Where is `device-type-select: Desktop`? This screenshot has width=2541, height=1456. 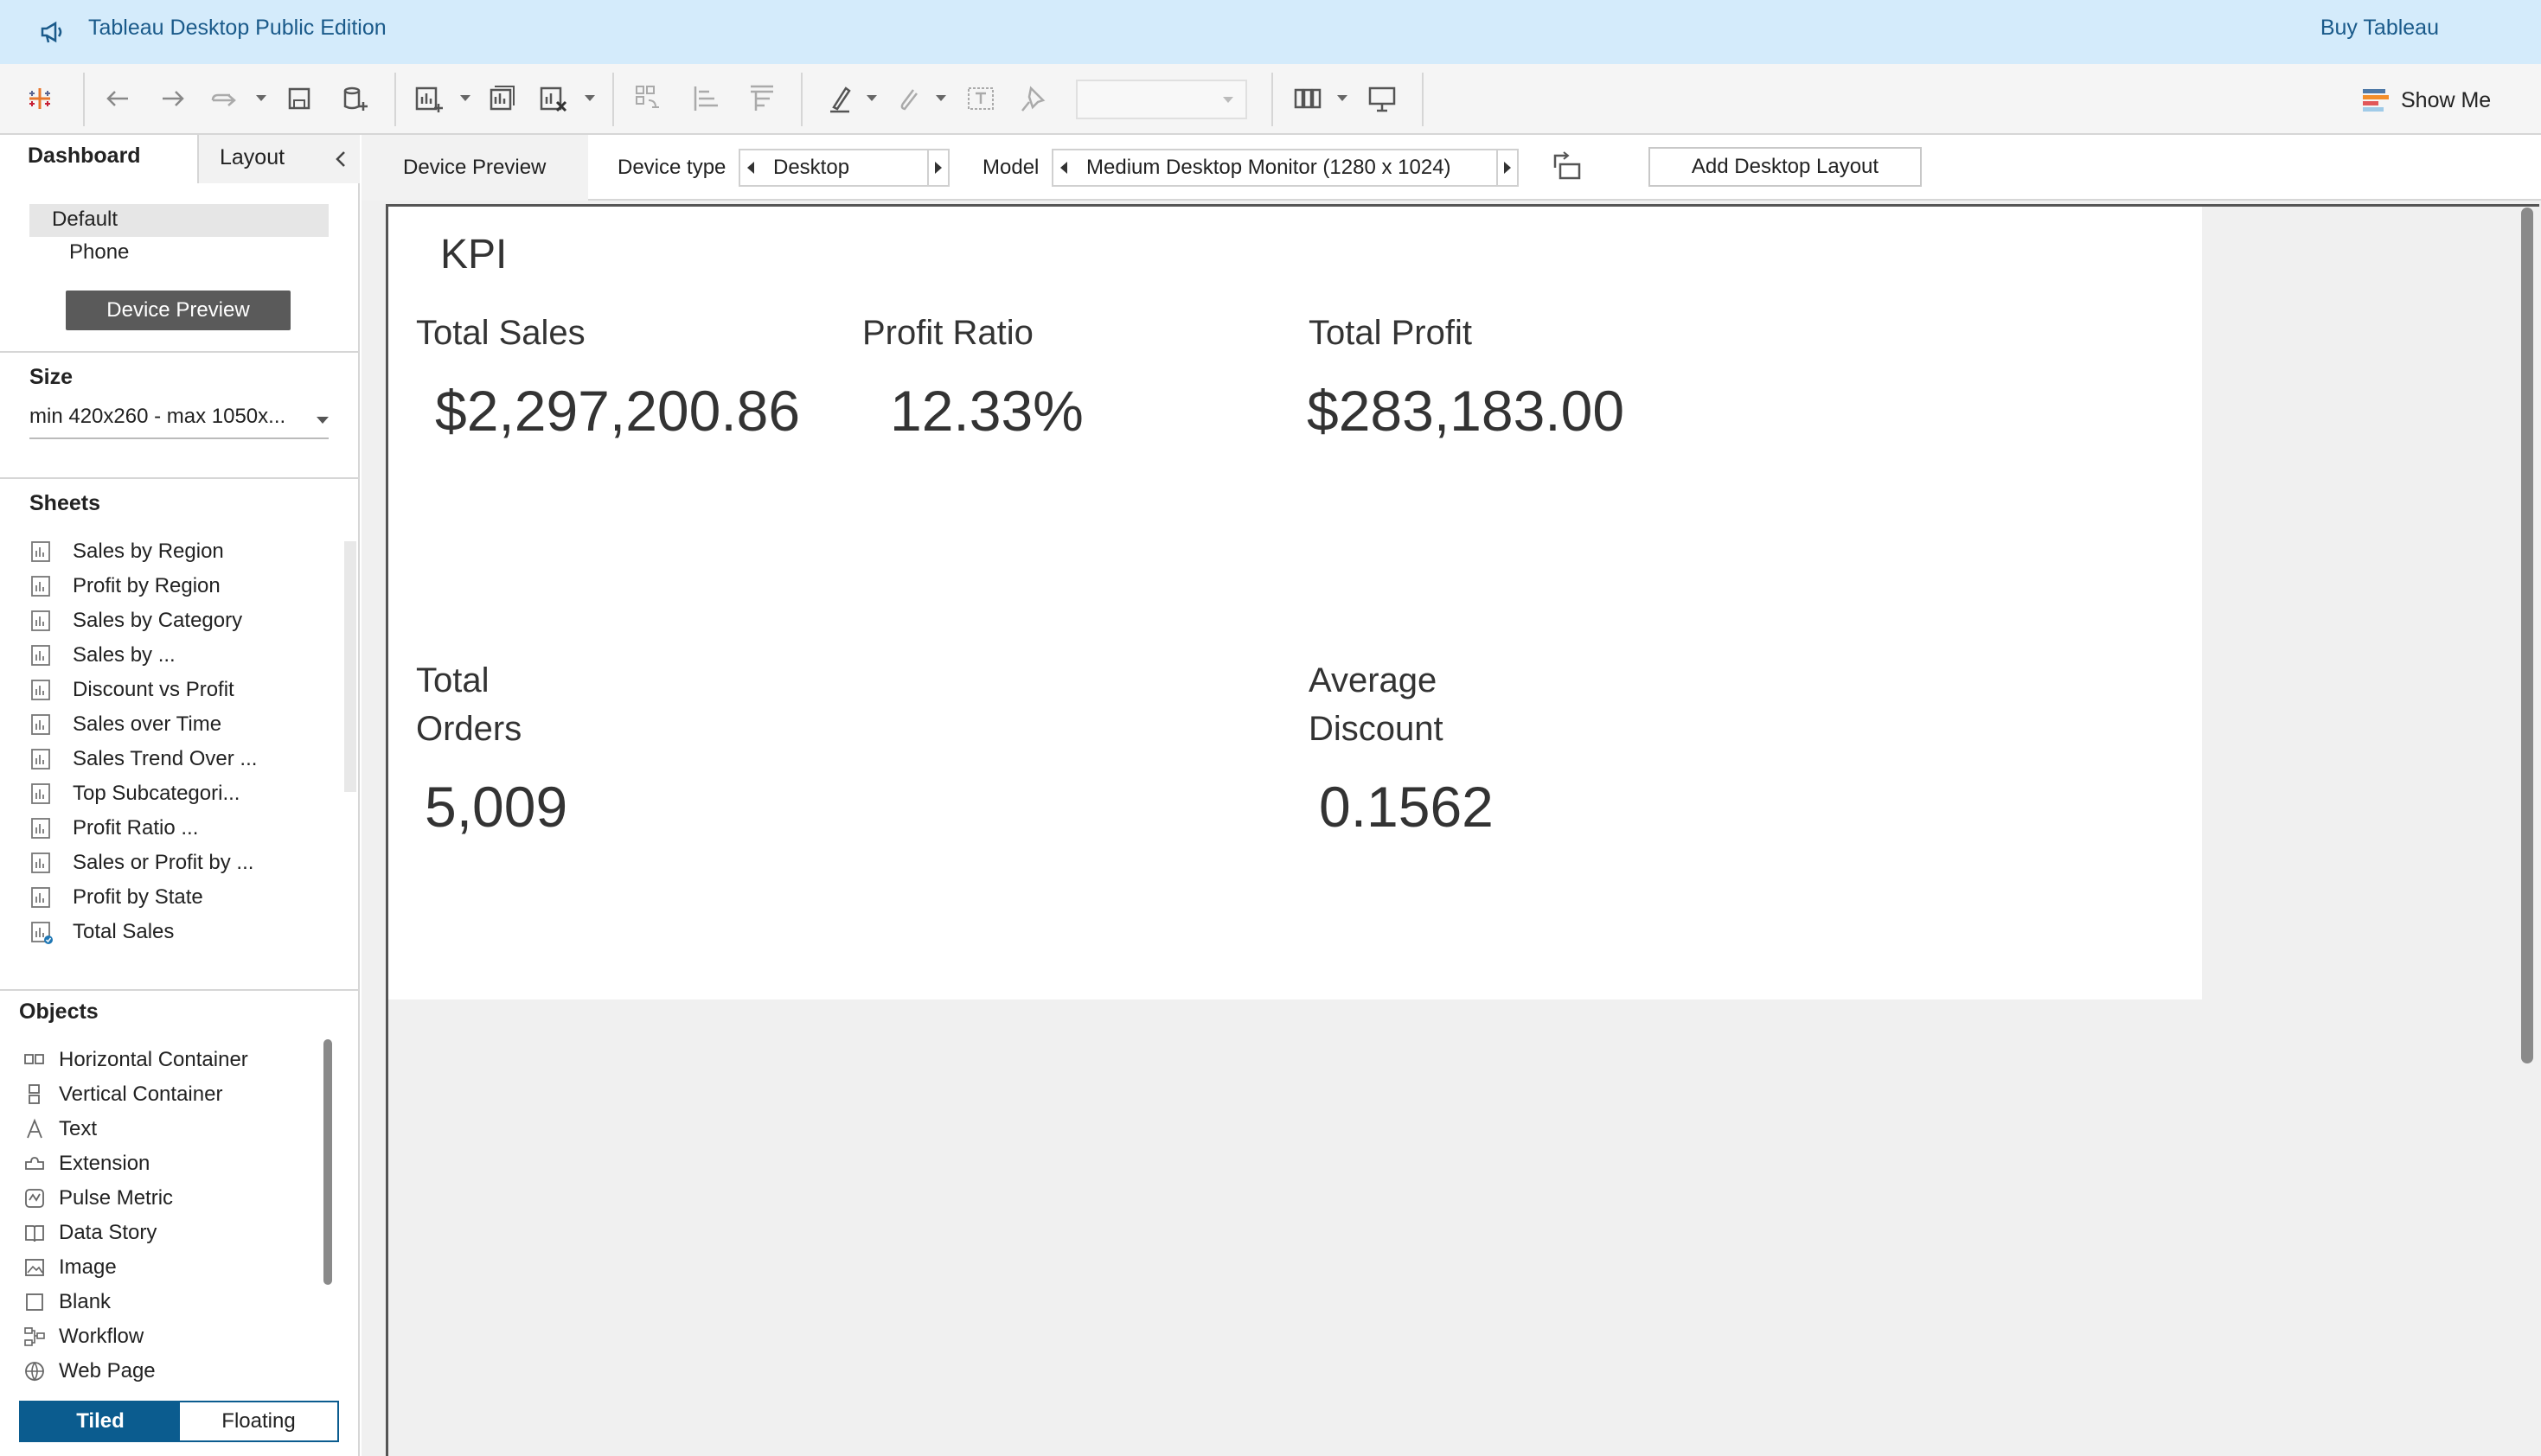
device-type-select: Desktop is located at coordinates (844, 168).